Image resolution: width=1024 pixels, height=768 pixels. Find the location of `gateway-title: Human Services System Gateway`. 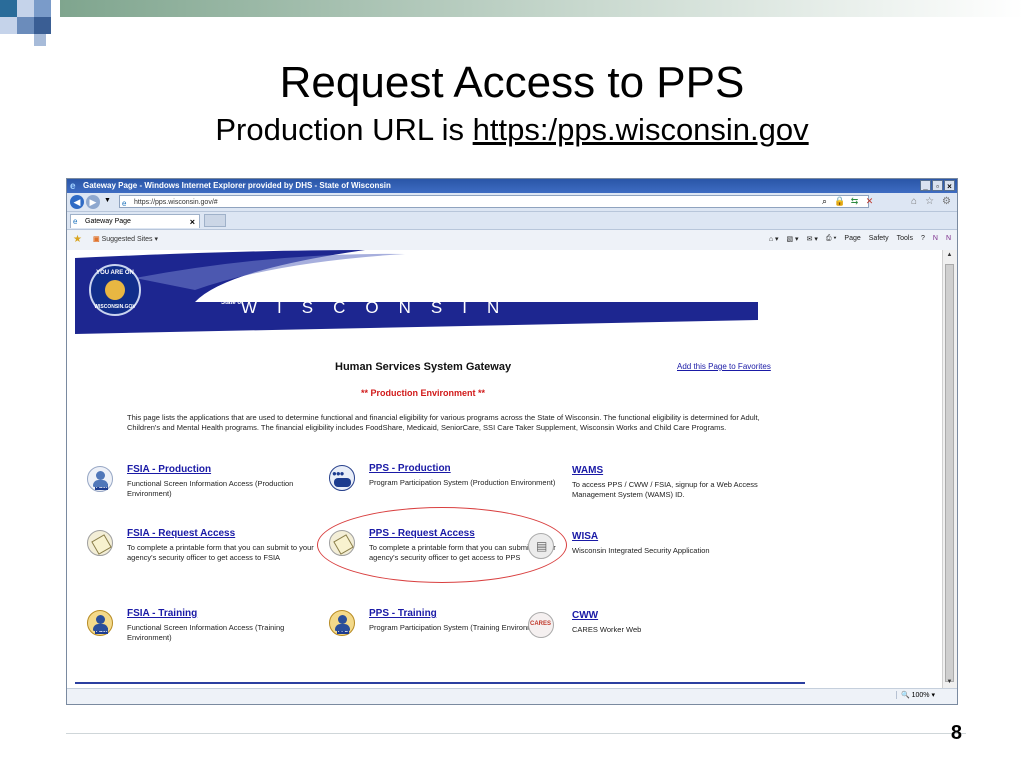

gateway-title: Human Services System Gateway is located at coordinates (423, 367).